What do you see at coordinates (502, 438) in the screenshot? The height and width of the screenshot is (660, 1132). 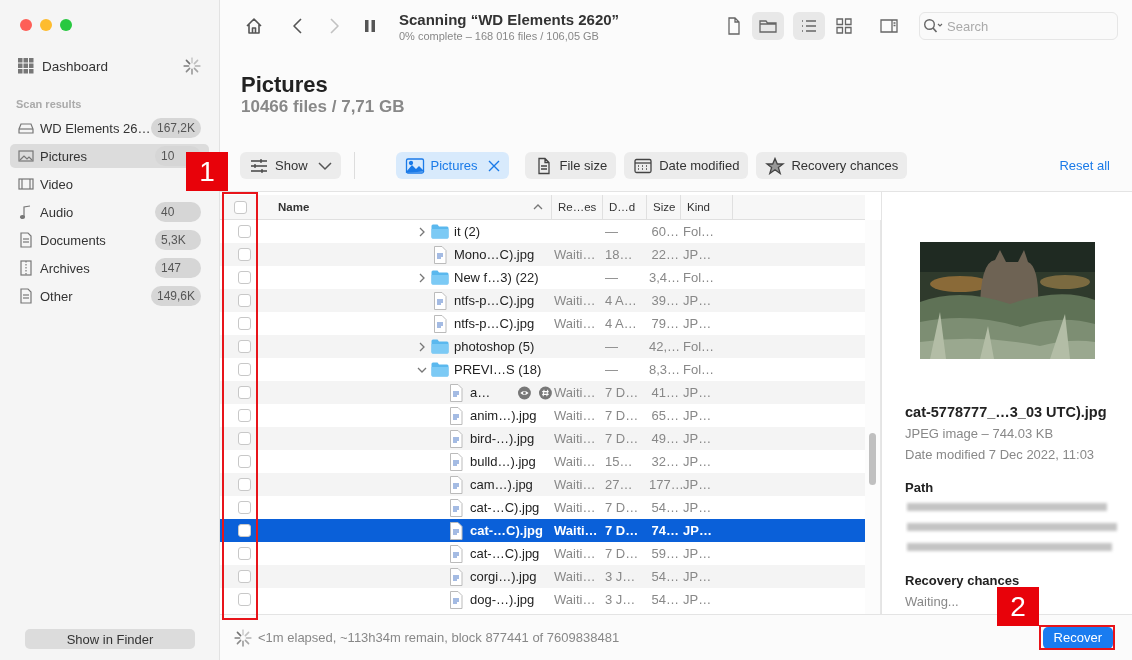 I see `file-name: bird-…).jpg` at bounding box center [502, 438].